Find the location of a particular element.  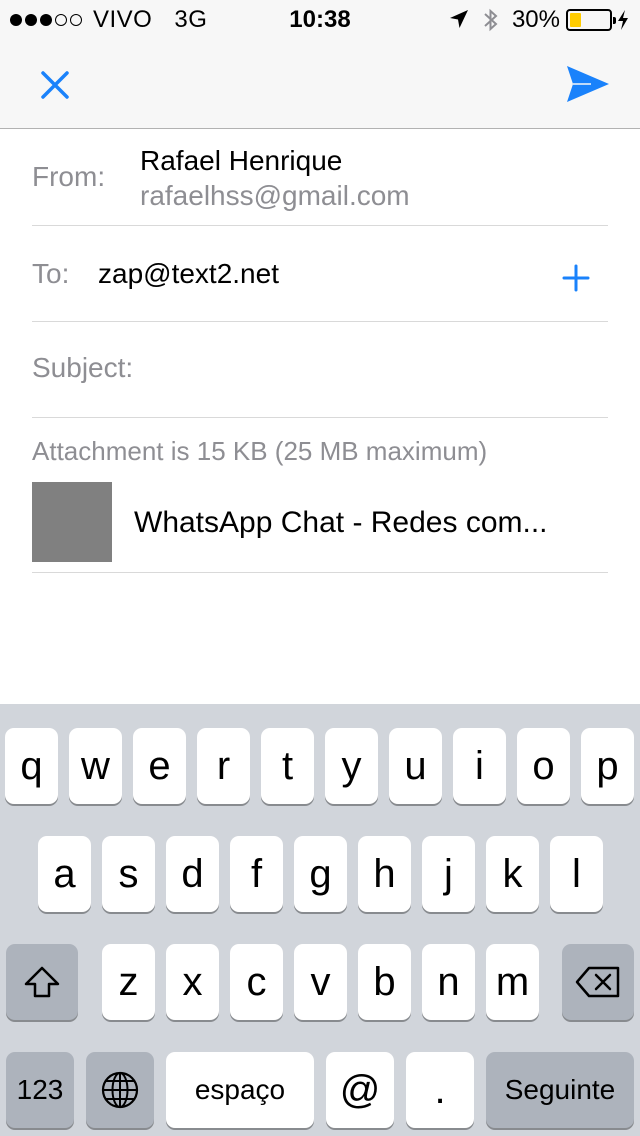

key-a: a is located at coordinates (64, 874).